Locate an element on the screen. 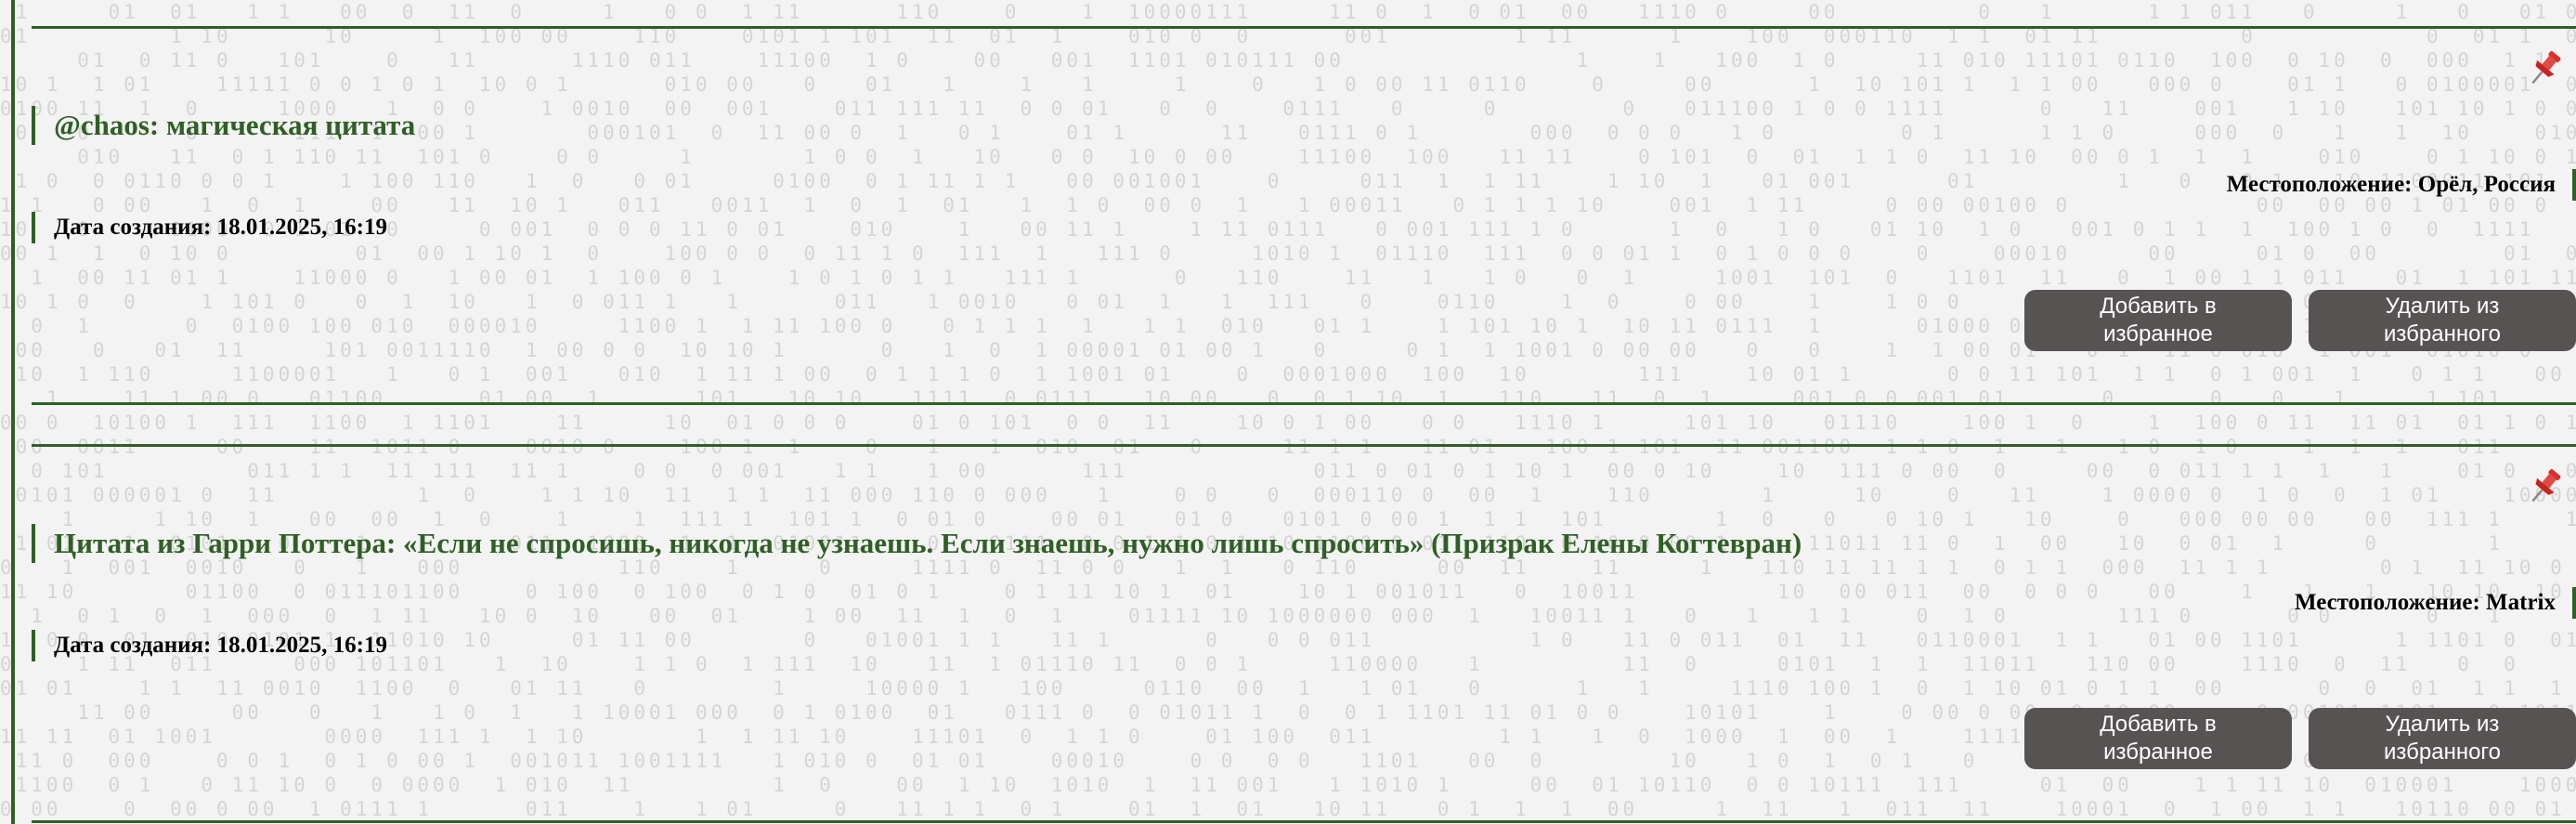  left-border is located at coordinates (13, 412).